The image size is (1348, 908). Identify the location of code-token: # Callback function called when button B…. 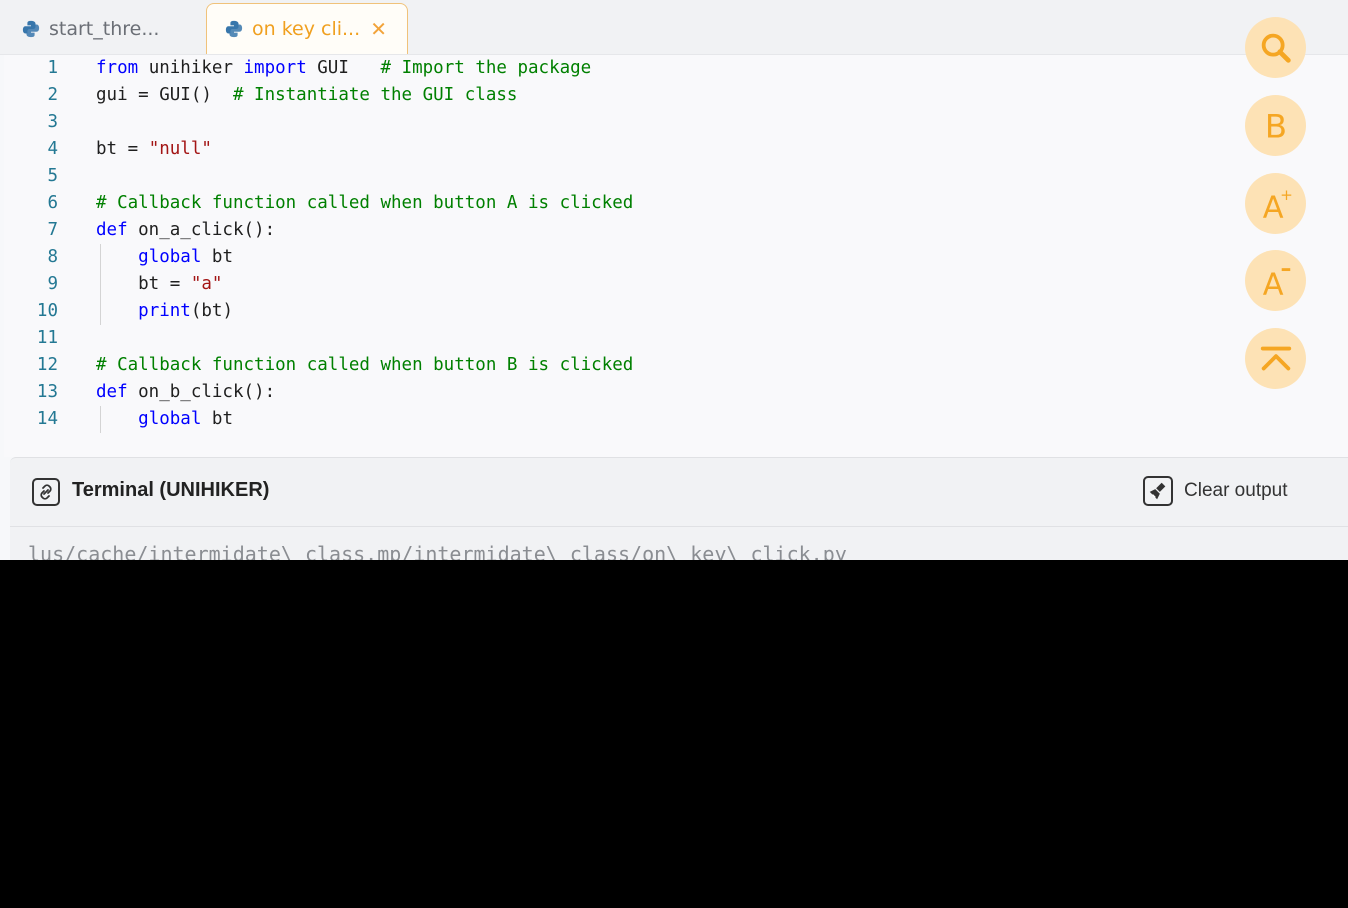
(365, 365).